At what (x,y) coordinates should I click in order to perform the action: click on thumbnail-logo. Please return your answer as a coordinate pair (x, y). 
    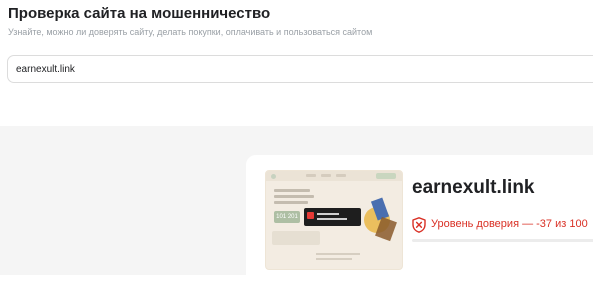
    Looking at the image, I should click on (273, 176).